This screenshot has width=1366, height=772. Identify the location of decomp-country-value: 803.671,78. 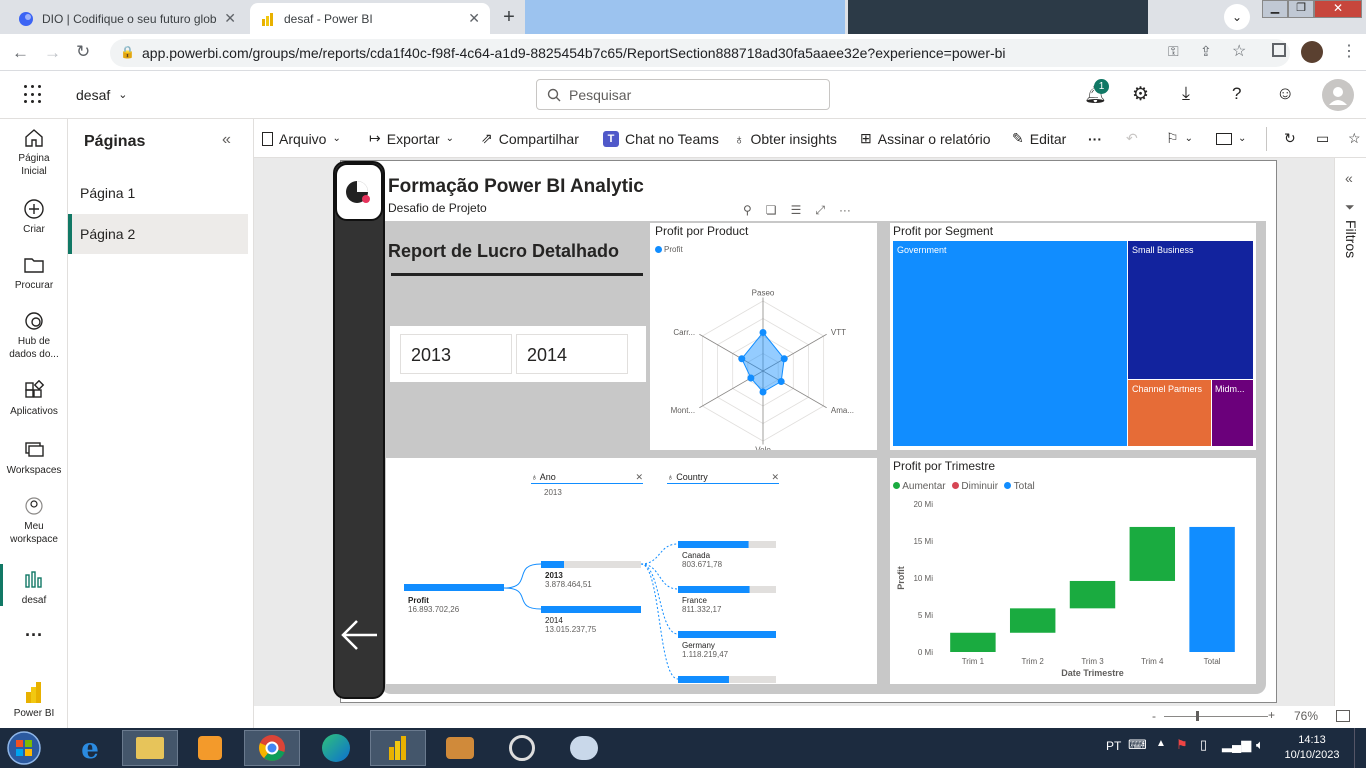
(702, 564).